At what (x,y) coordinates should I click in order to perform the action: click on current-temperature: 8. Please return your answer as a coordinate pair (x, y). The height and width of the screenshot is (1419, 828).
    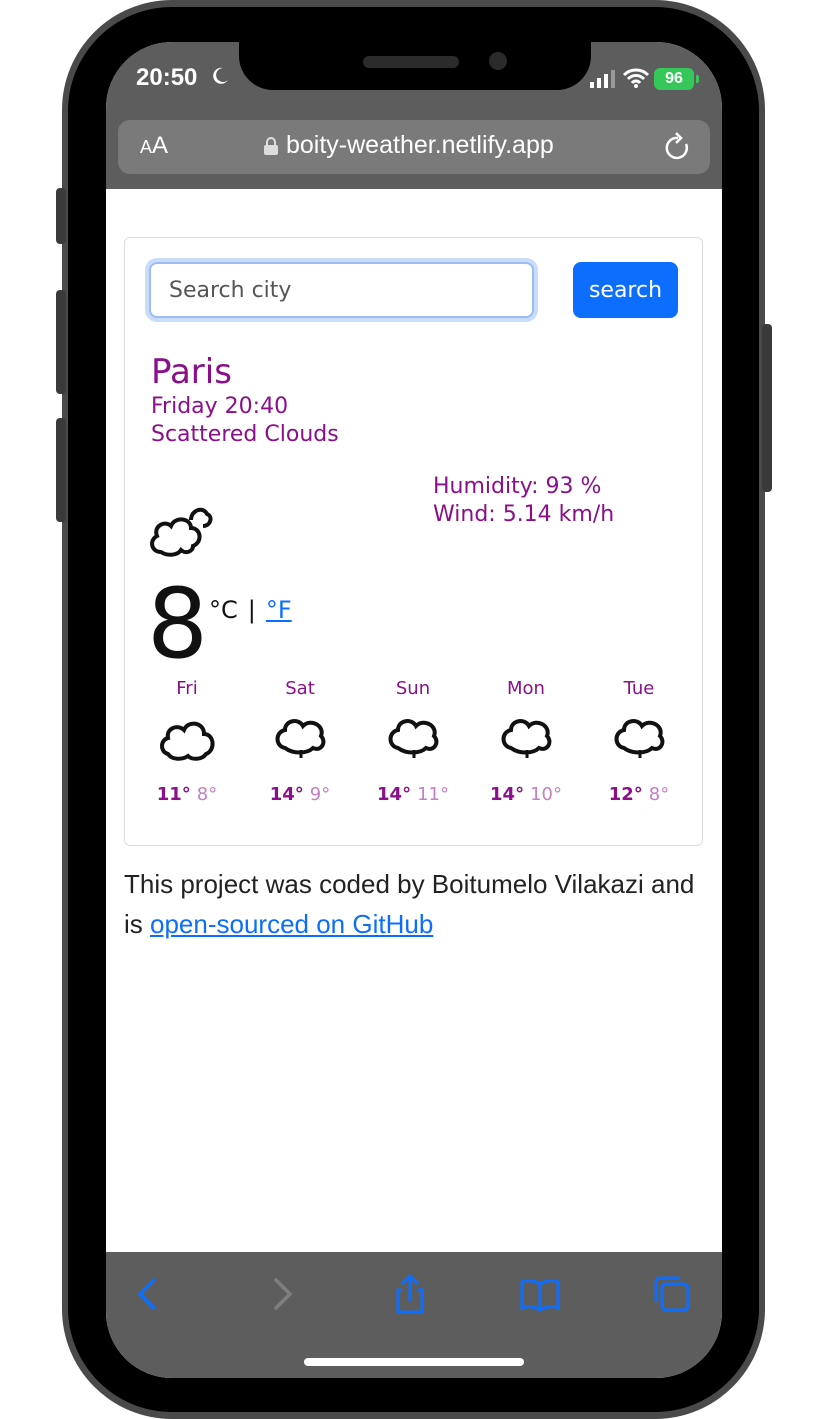
    Looking at the image, I should click on (178, 624).